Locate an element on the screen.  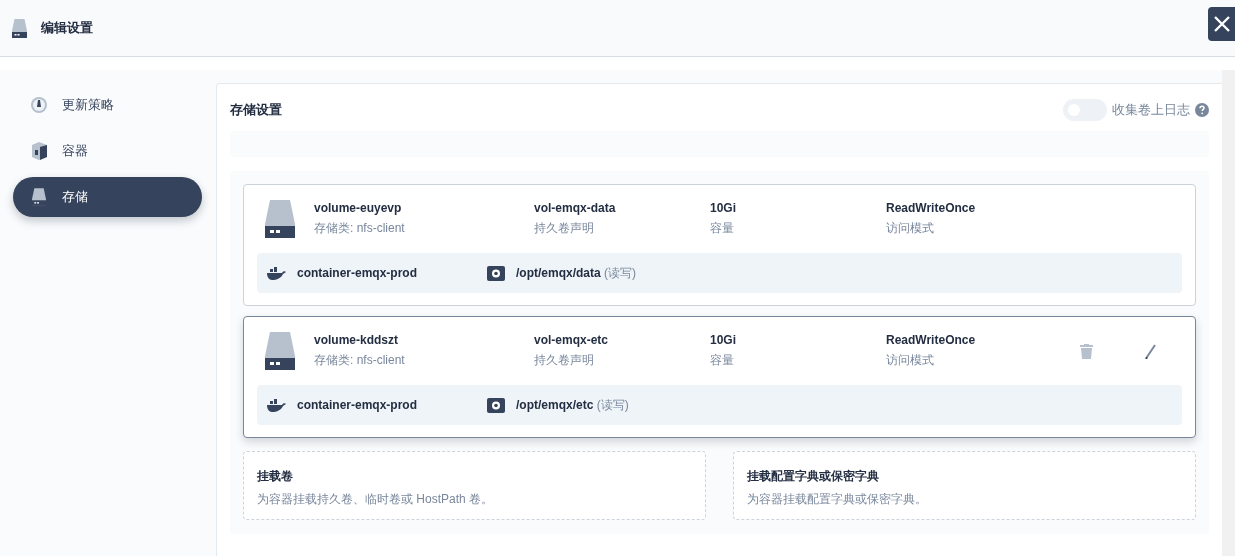
option-description: 为容器挂载持久卷、临时卷或 HostPath 卷。 is located at coordinates (376, 499).